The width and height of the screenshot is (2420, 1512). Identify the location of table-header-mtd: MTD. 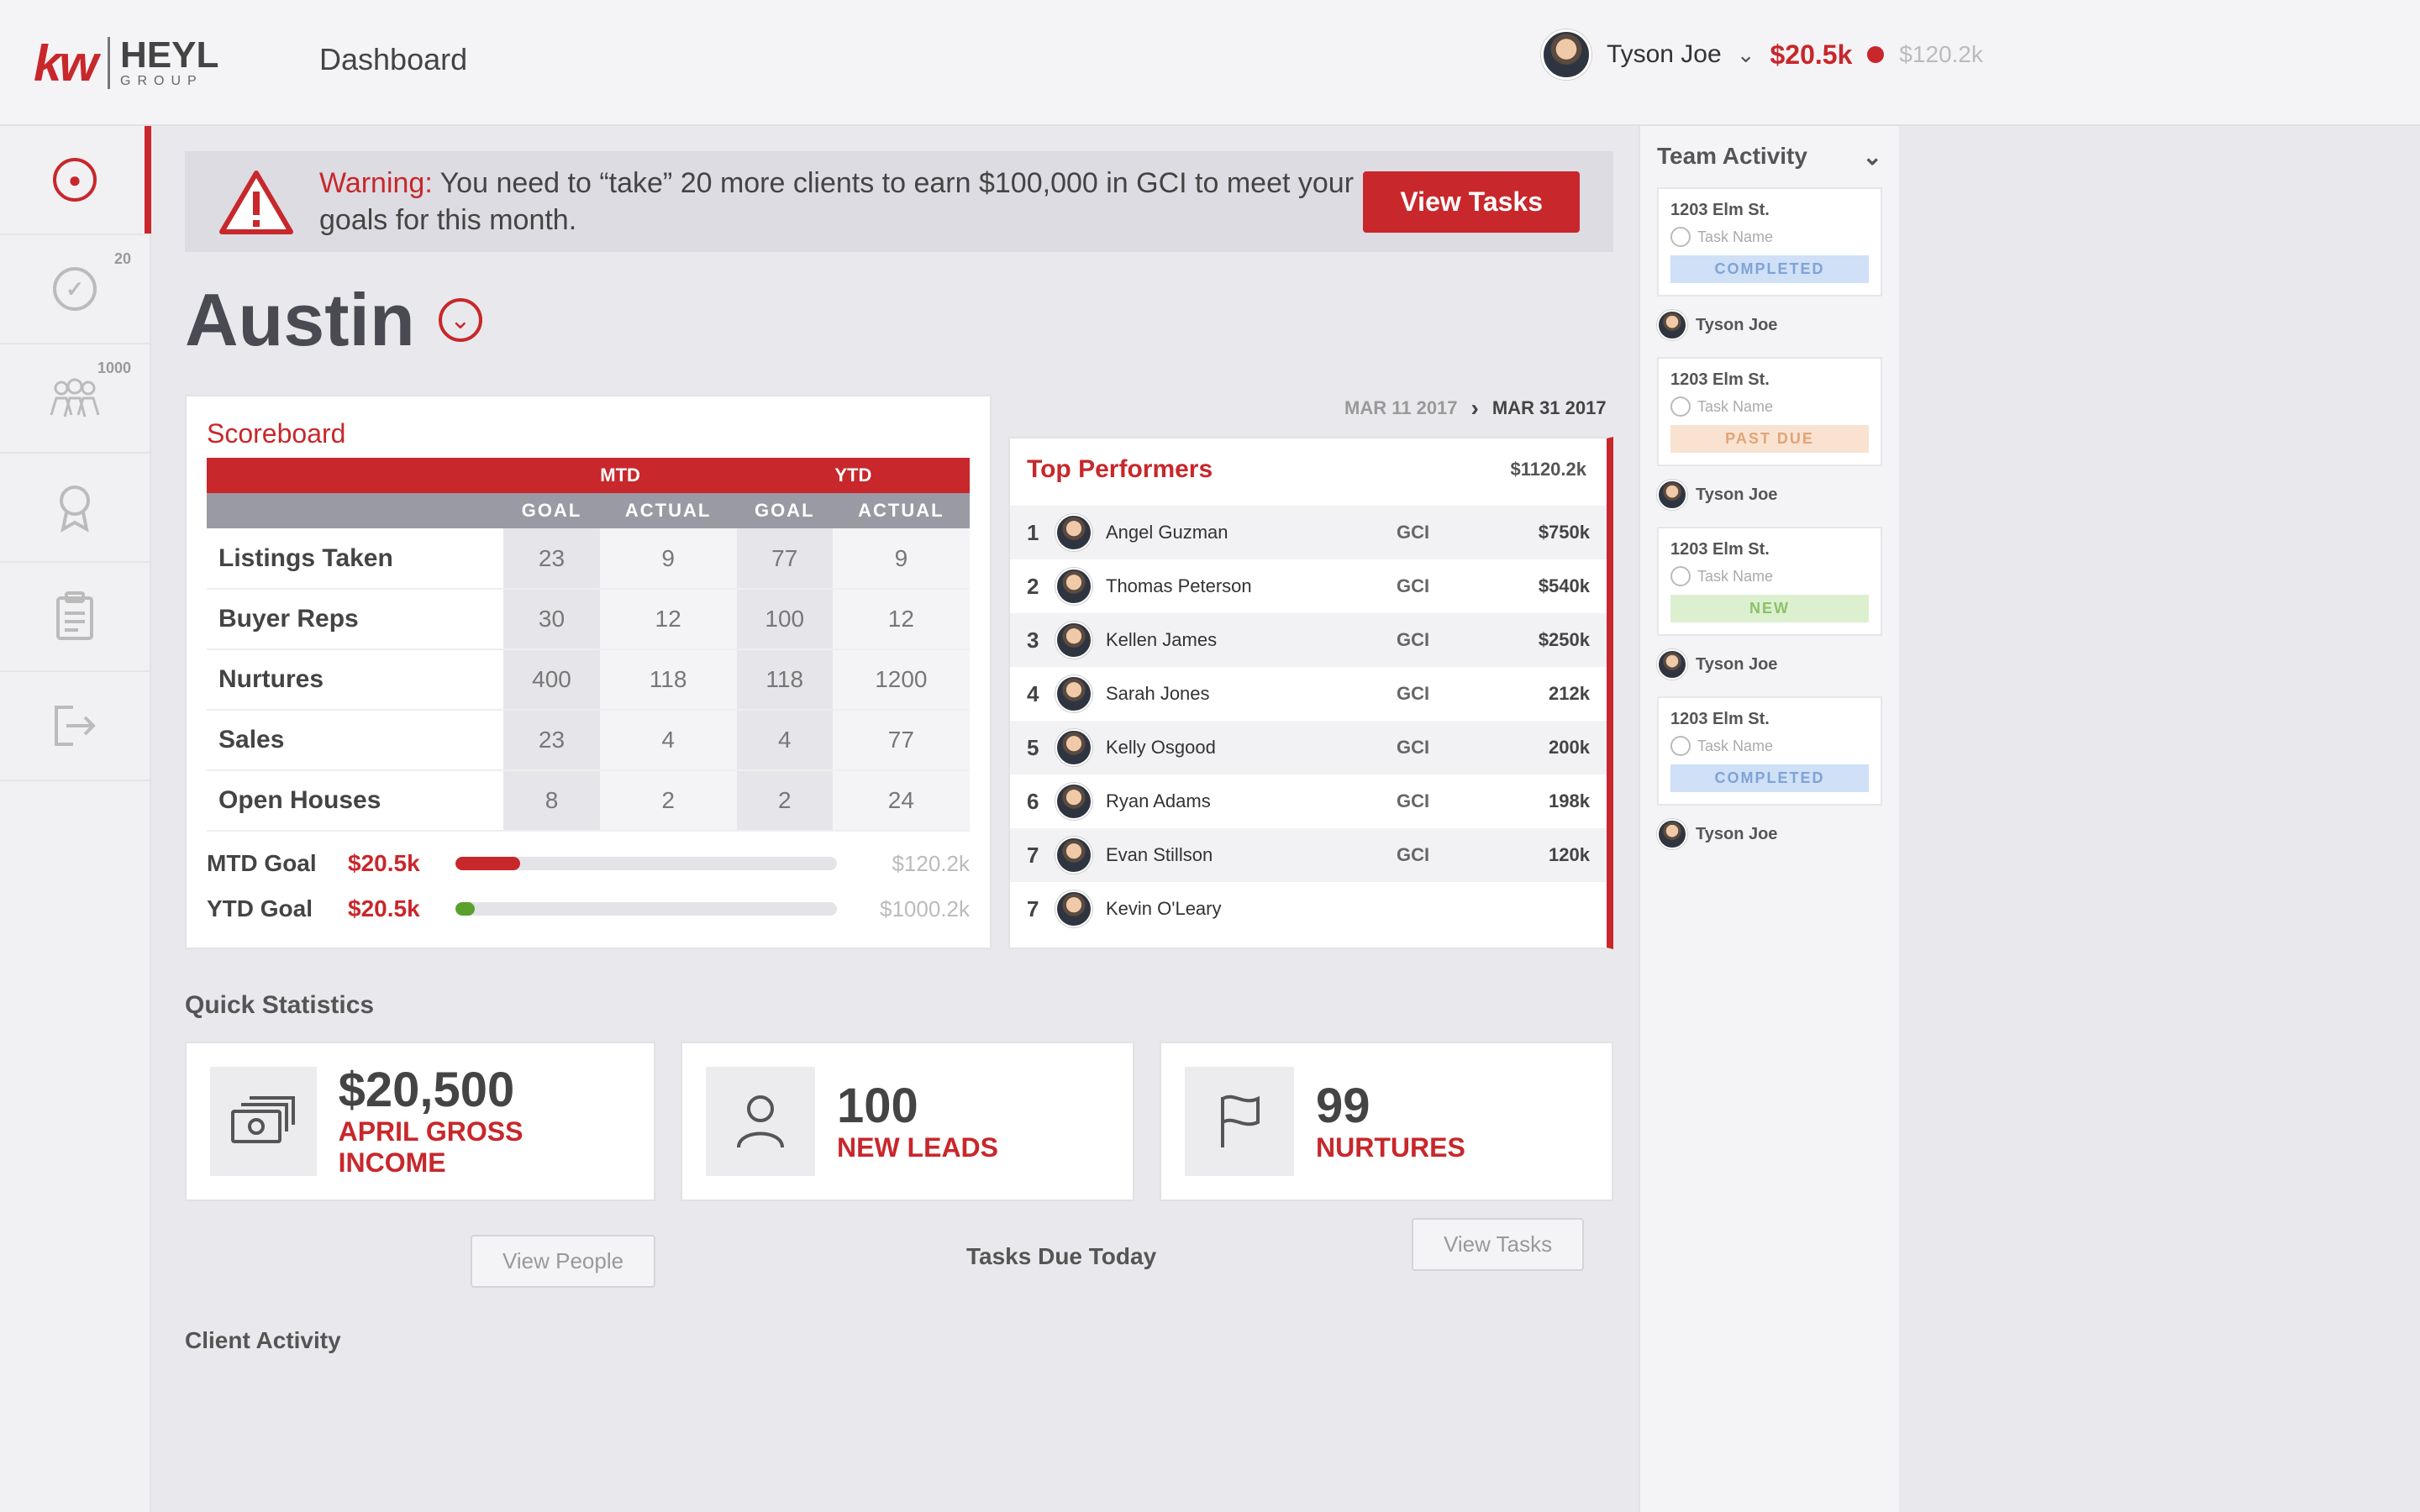
(620, 475).